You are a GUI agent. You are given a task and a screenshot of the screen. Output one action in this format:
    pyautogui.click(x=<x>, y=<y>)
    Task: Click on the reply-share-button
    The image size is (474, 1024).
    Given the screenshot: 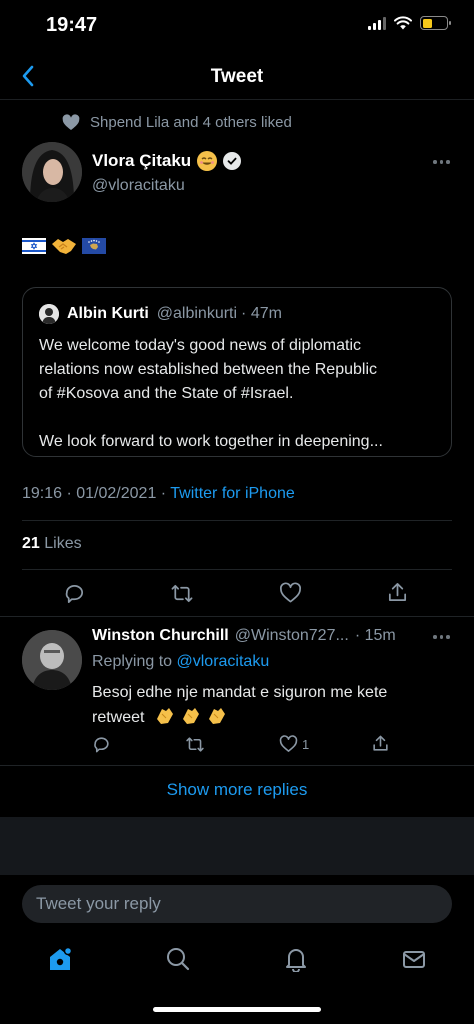 What is the action you would take?
    pyautogui.click(x=380, y=743)
    